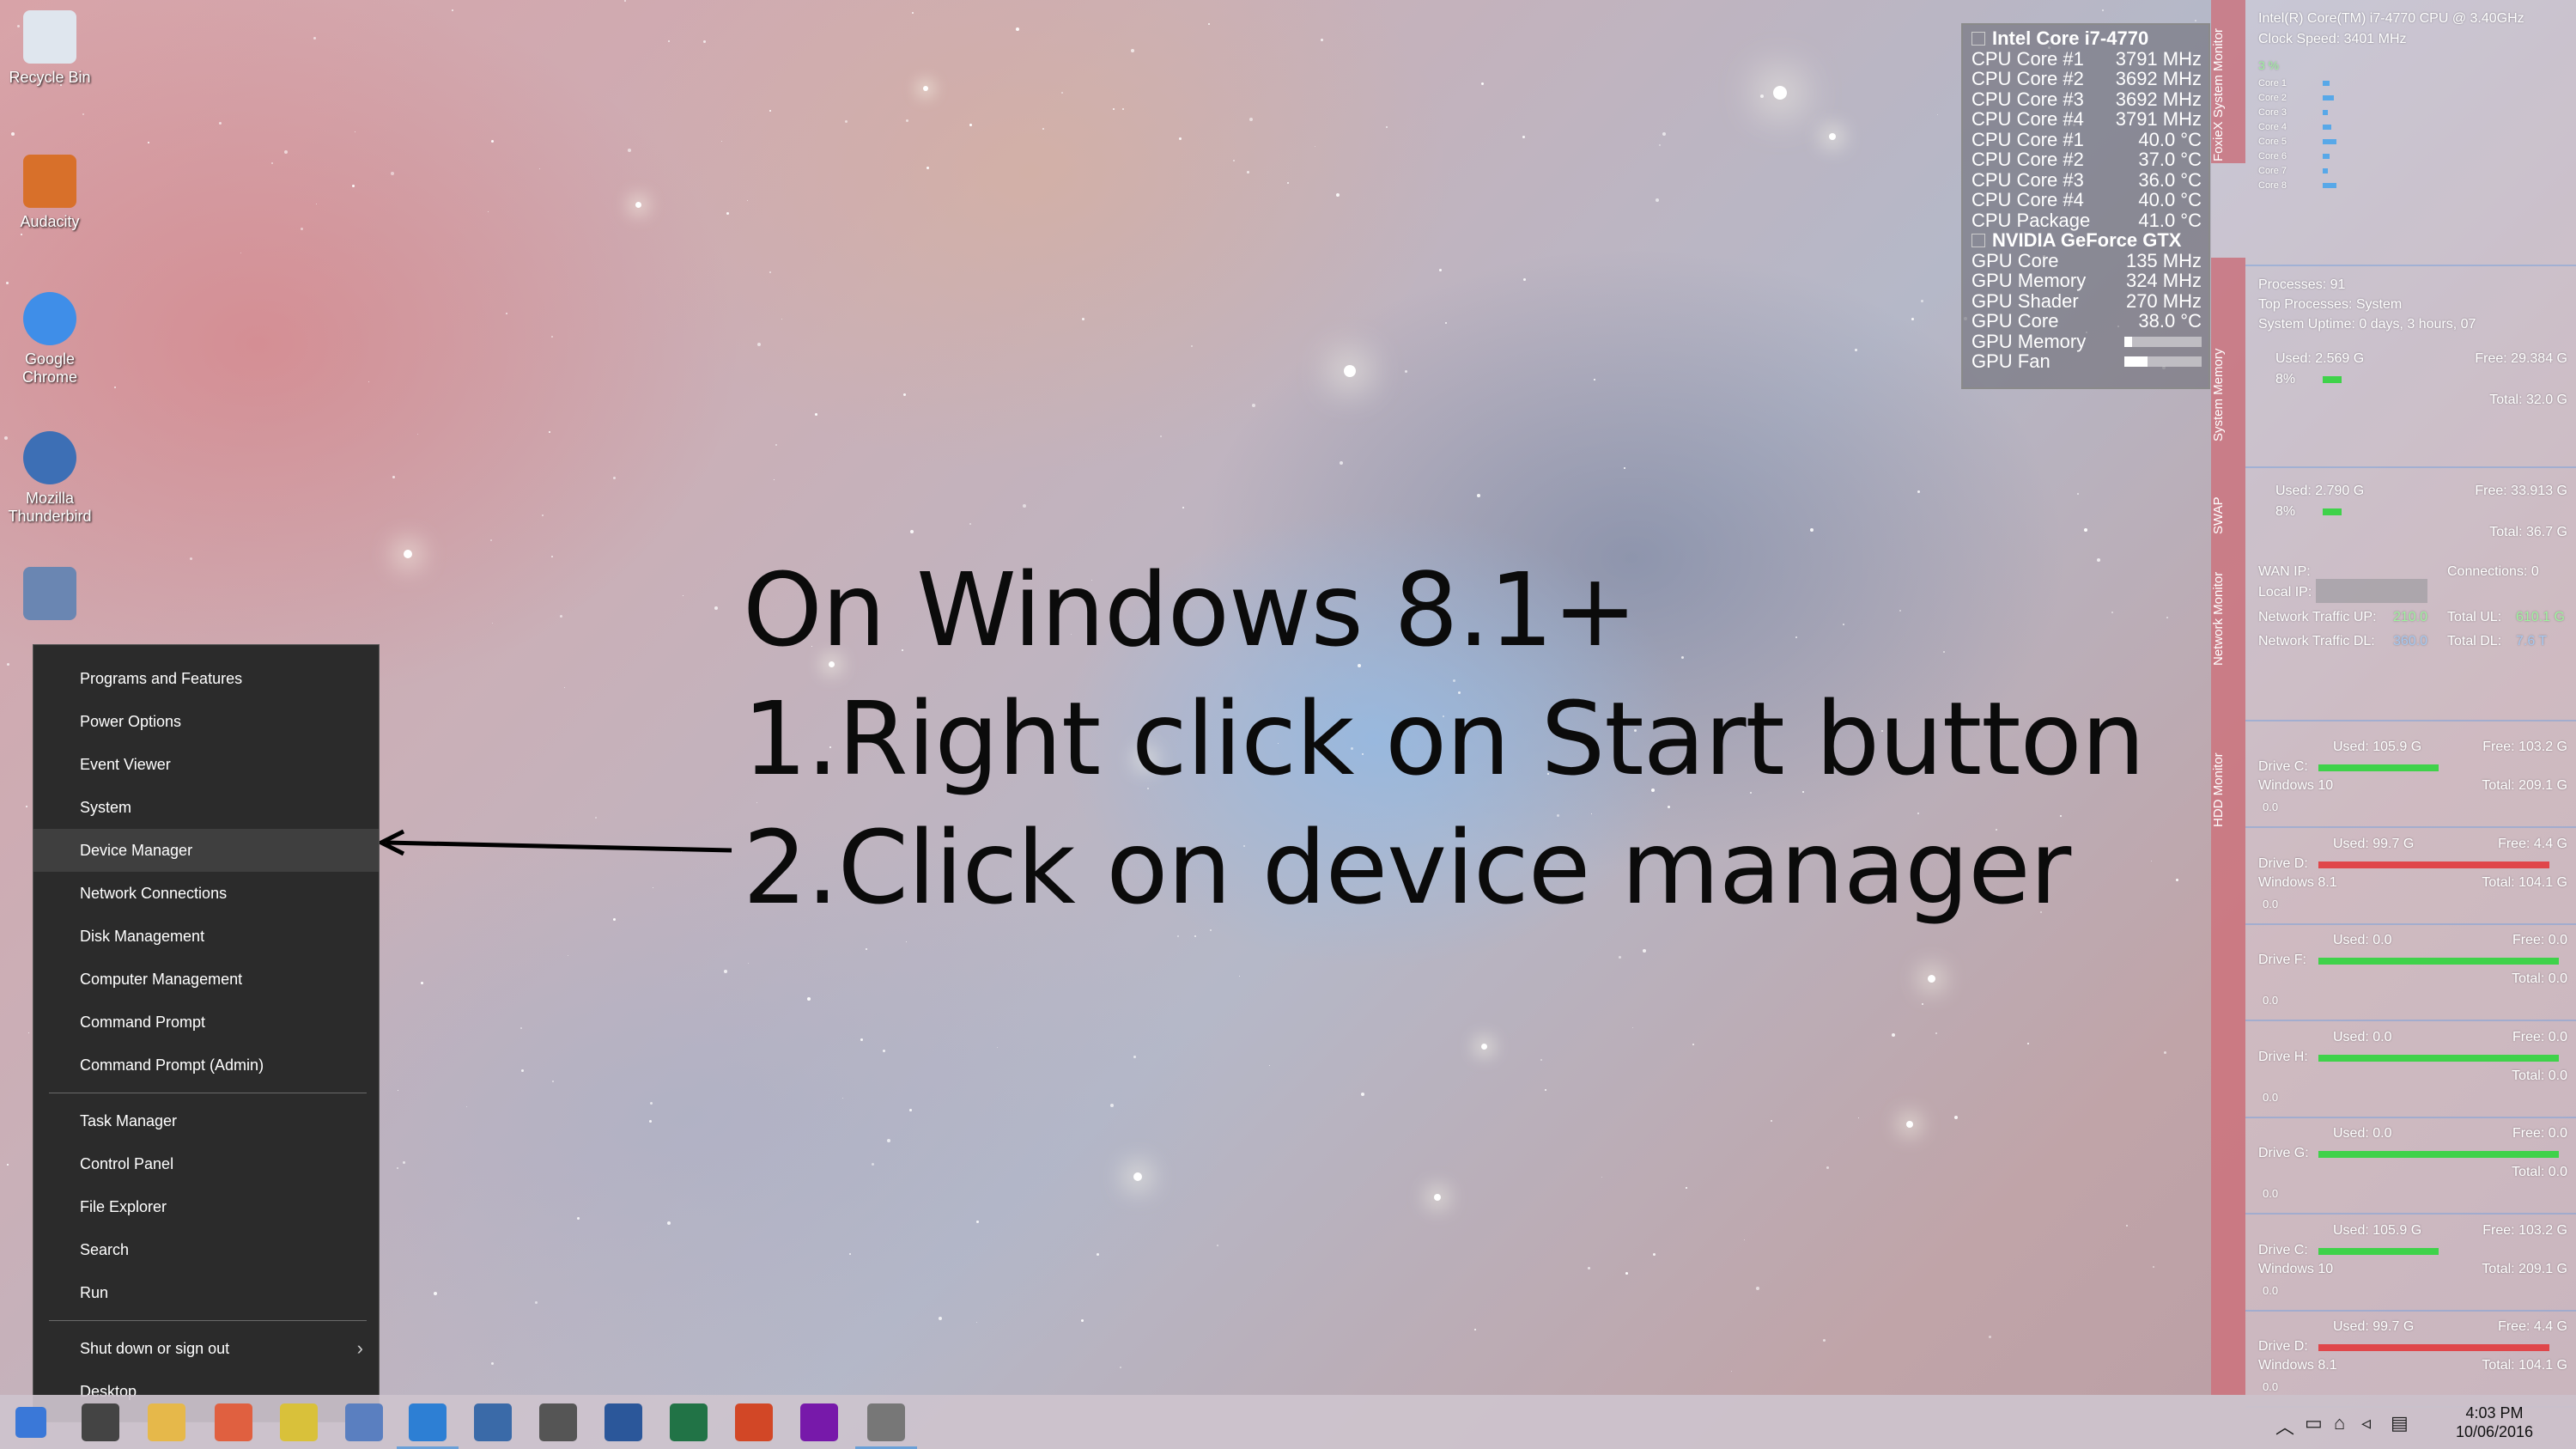 The height and width of the screenshot is (1449, 2576). Describe the element at coordinates (623, 1422) in the screenshot. I see `taskbar-word-icon` at that location.